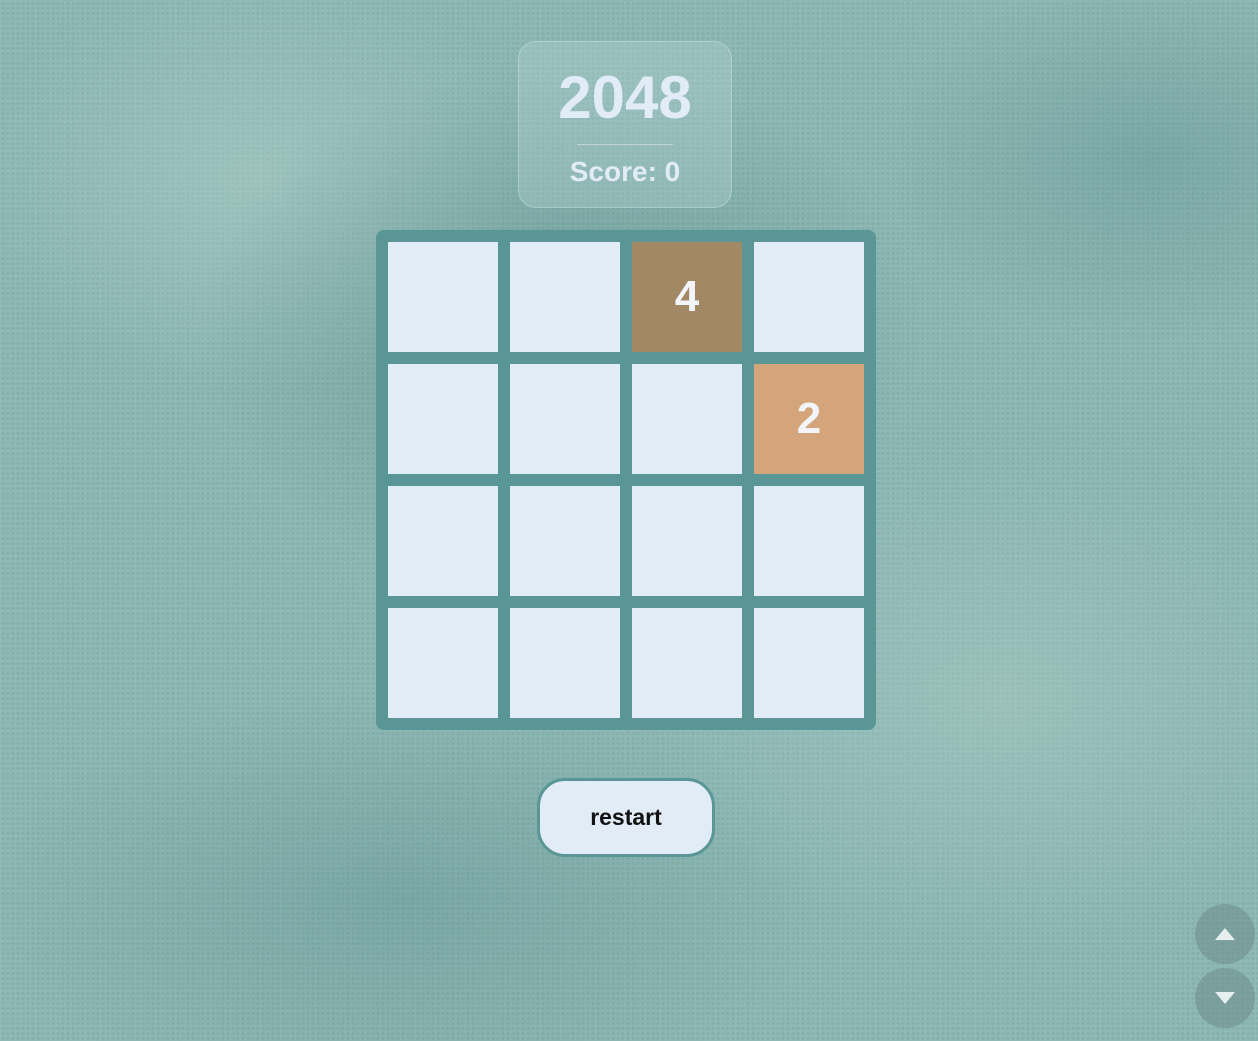  I want to click on scroll-up-button, so click(1225, 934).